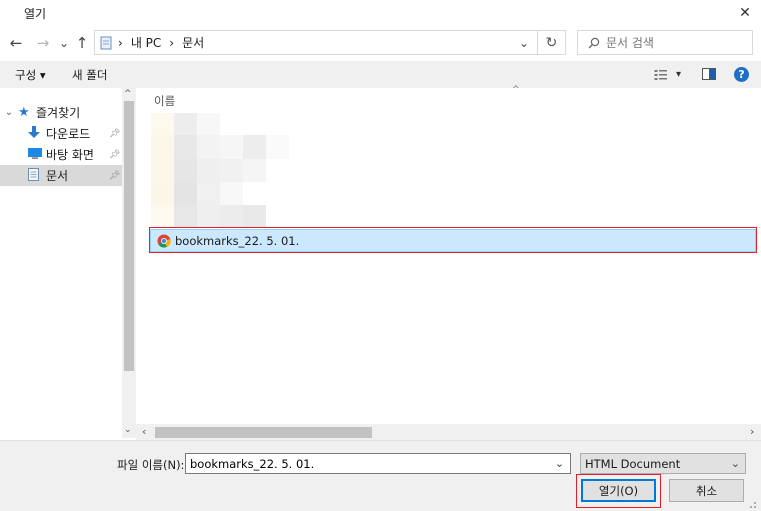 Image resolution: width=761 pixels, height=511 pixels. I want to click on breadcrumb-documents: 문서, so click(193, 42).